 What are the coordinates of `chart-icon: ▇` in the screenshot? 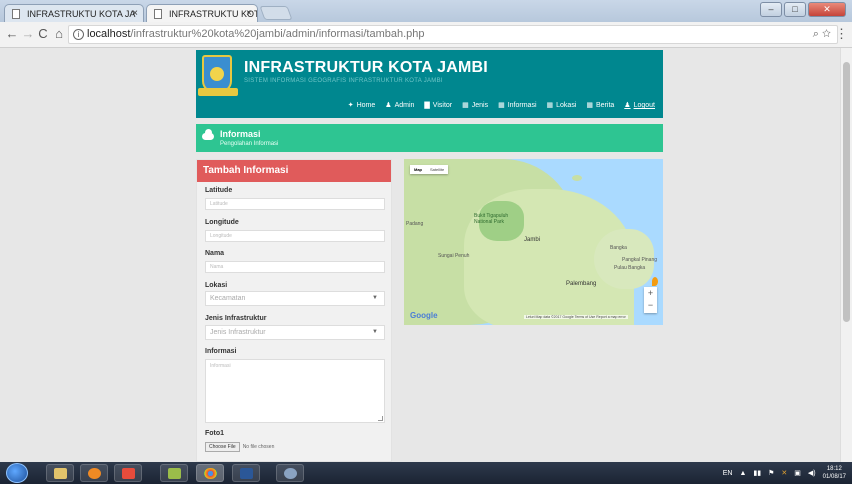 It's located at (427, 105).